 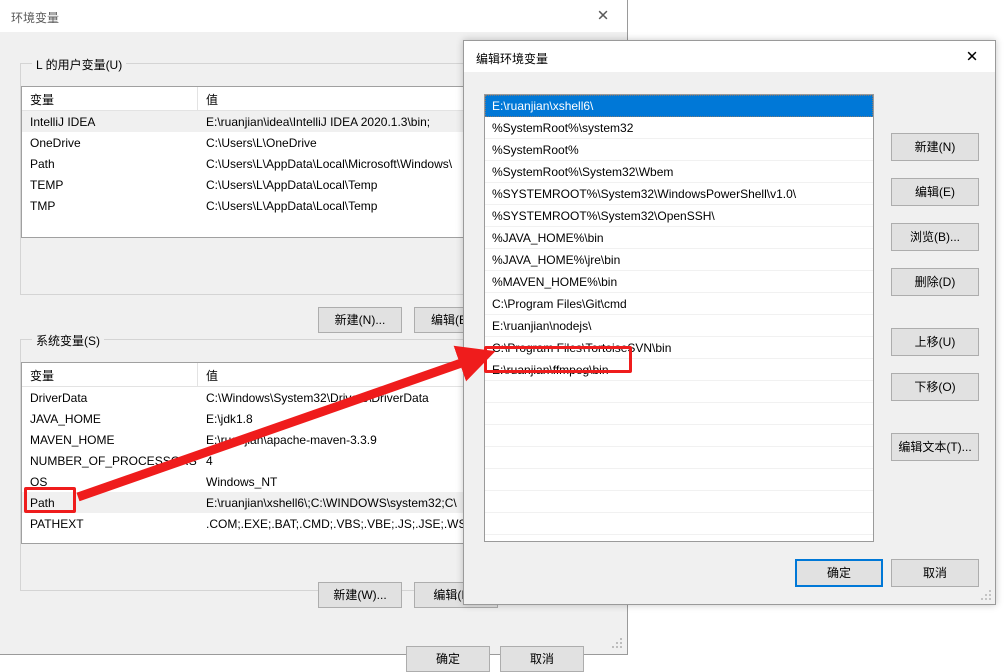 I want to click on environment-variables-titlebar: 环境变量 ✕, so click(x=313, y=16).